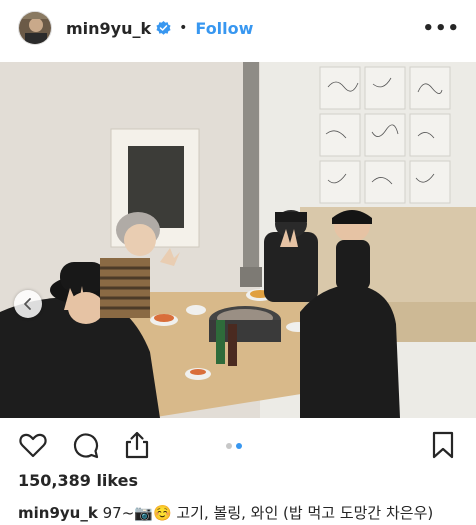 The image size is (476, 525). I want to click on username: min9yu_k, so click(108, 28).